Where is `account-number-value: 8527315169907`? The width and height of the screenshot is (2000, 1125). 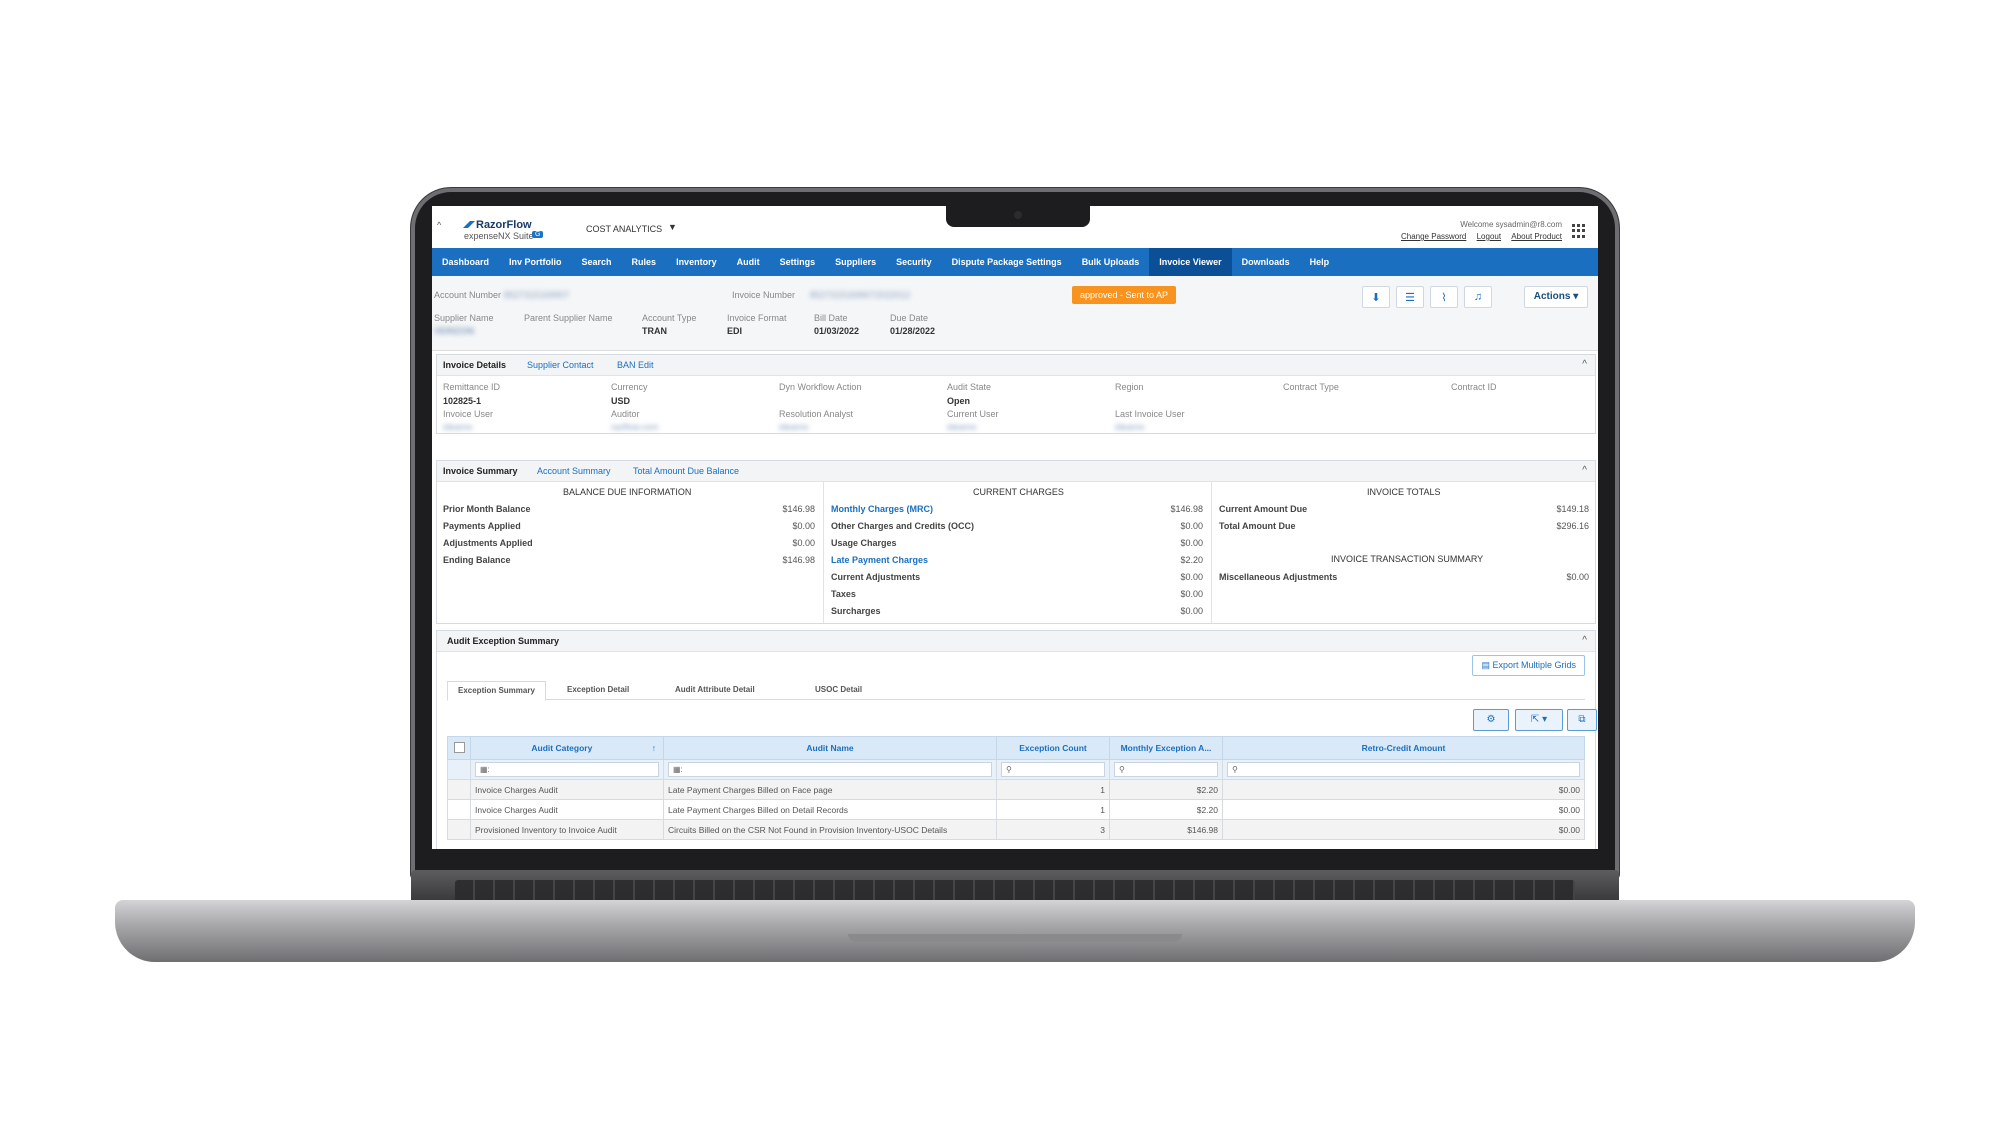 account-number-value: 8527315169907 is located at coordinates (537, 295).